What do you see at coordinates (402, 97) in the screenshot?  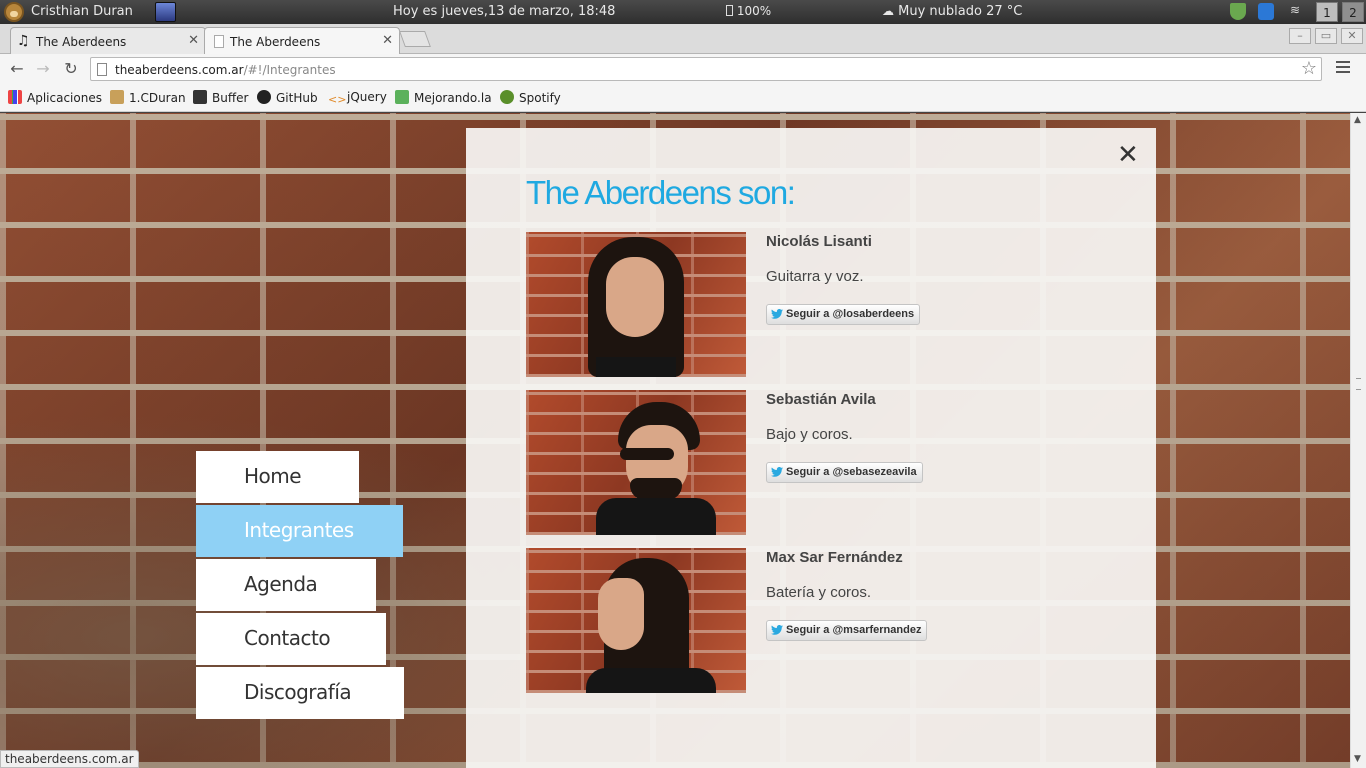 I see `mejorandola-icon` at bounding box center [402, 97].